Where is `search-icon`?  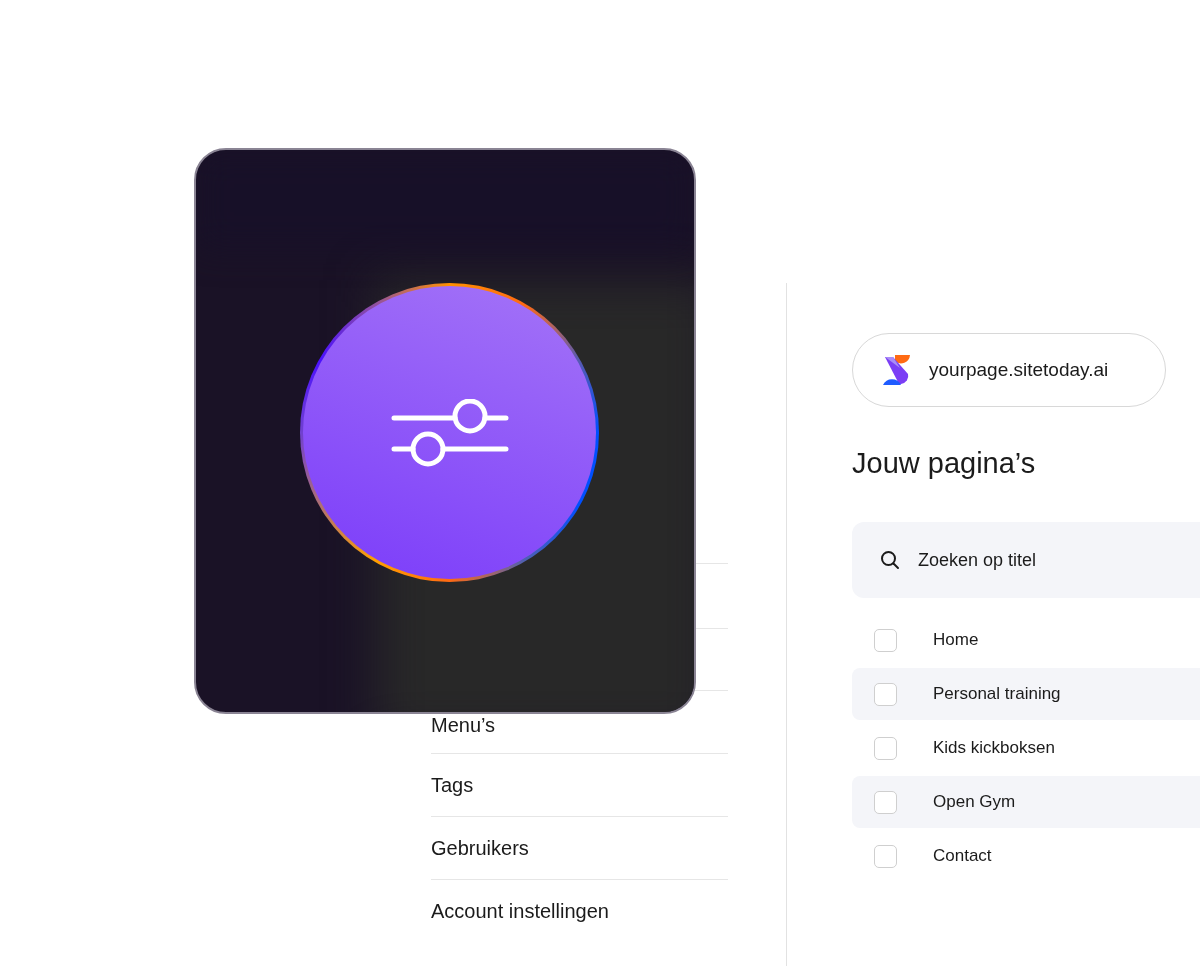 search-icon is located at coordinates (890, 560).